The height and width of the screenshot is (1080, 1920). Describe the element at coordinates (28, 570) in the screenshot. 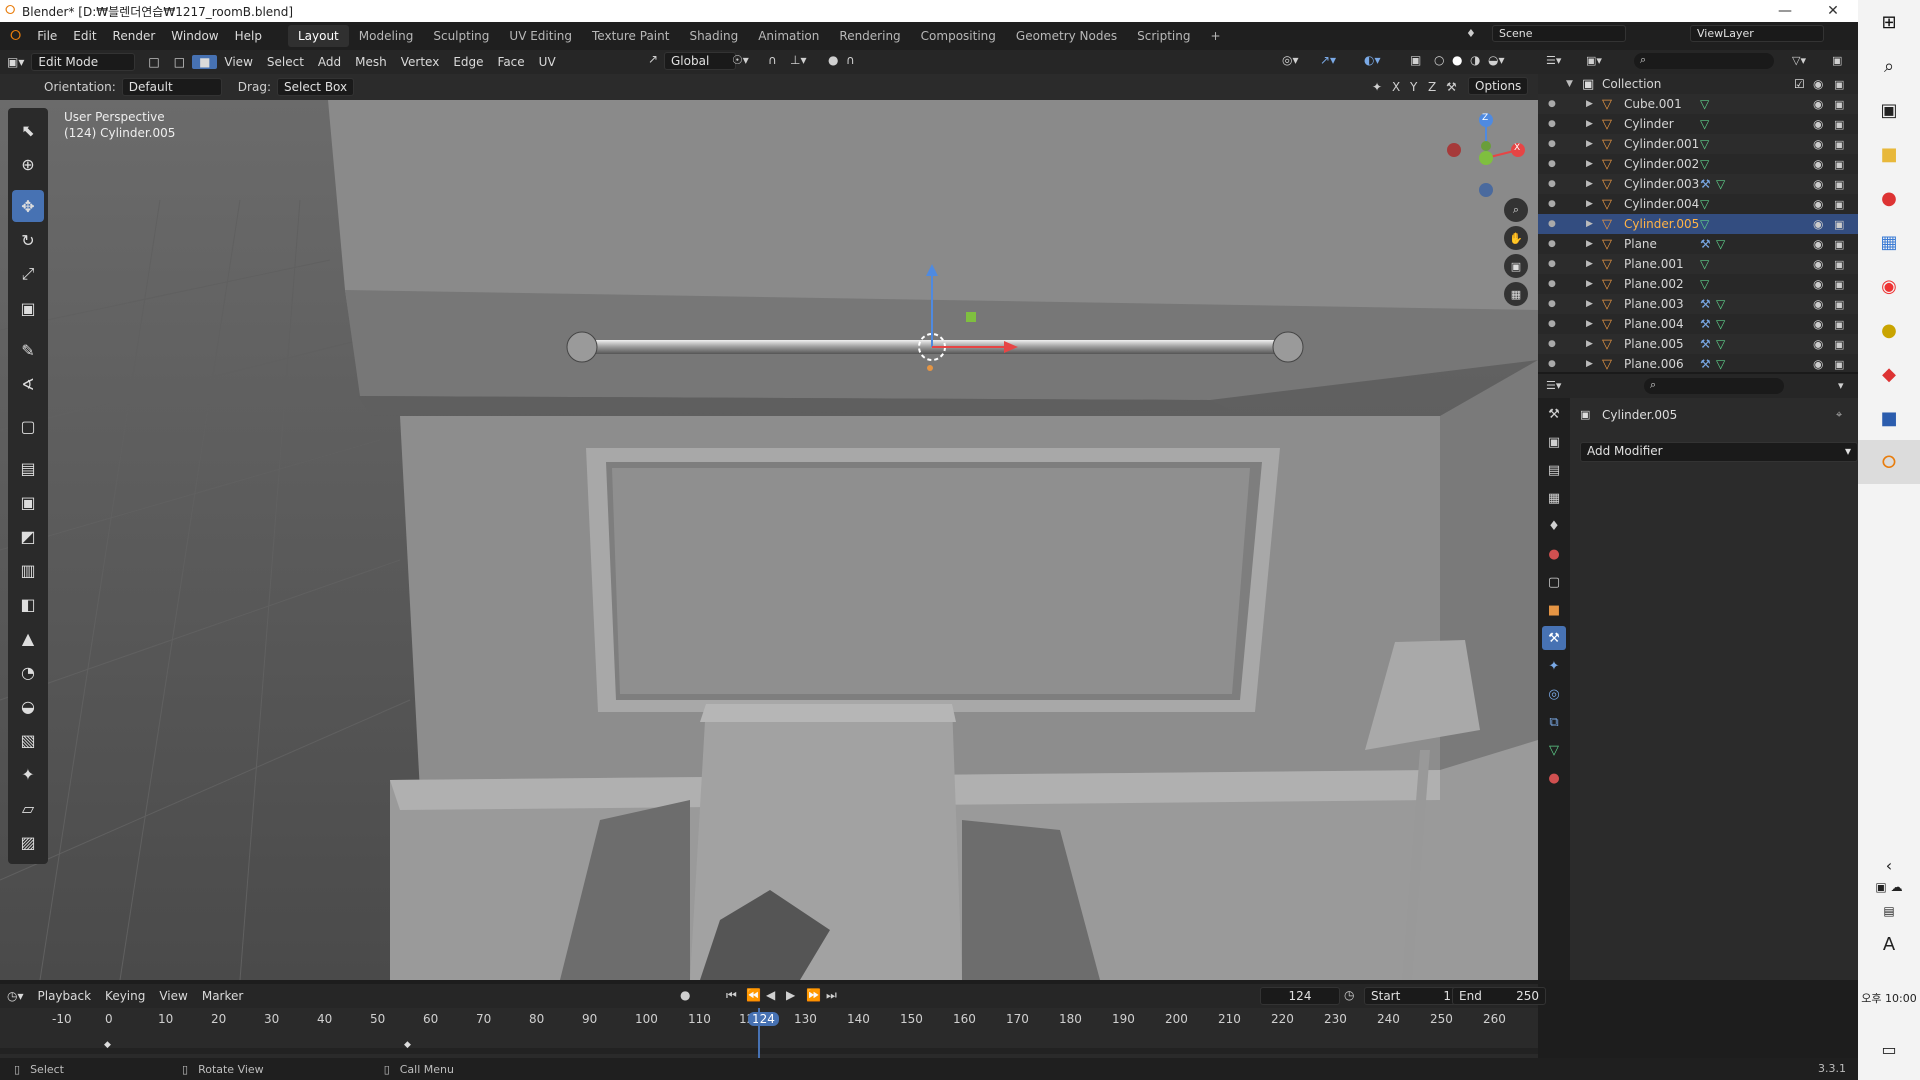

I see `loop-cut-icon: ▥` at that location.